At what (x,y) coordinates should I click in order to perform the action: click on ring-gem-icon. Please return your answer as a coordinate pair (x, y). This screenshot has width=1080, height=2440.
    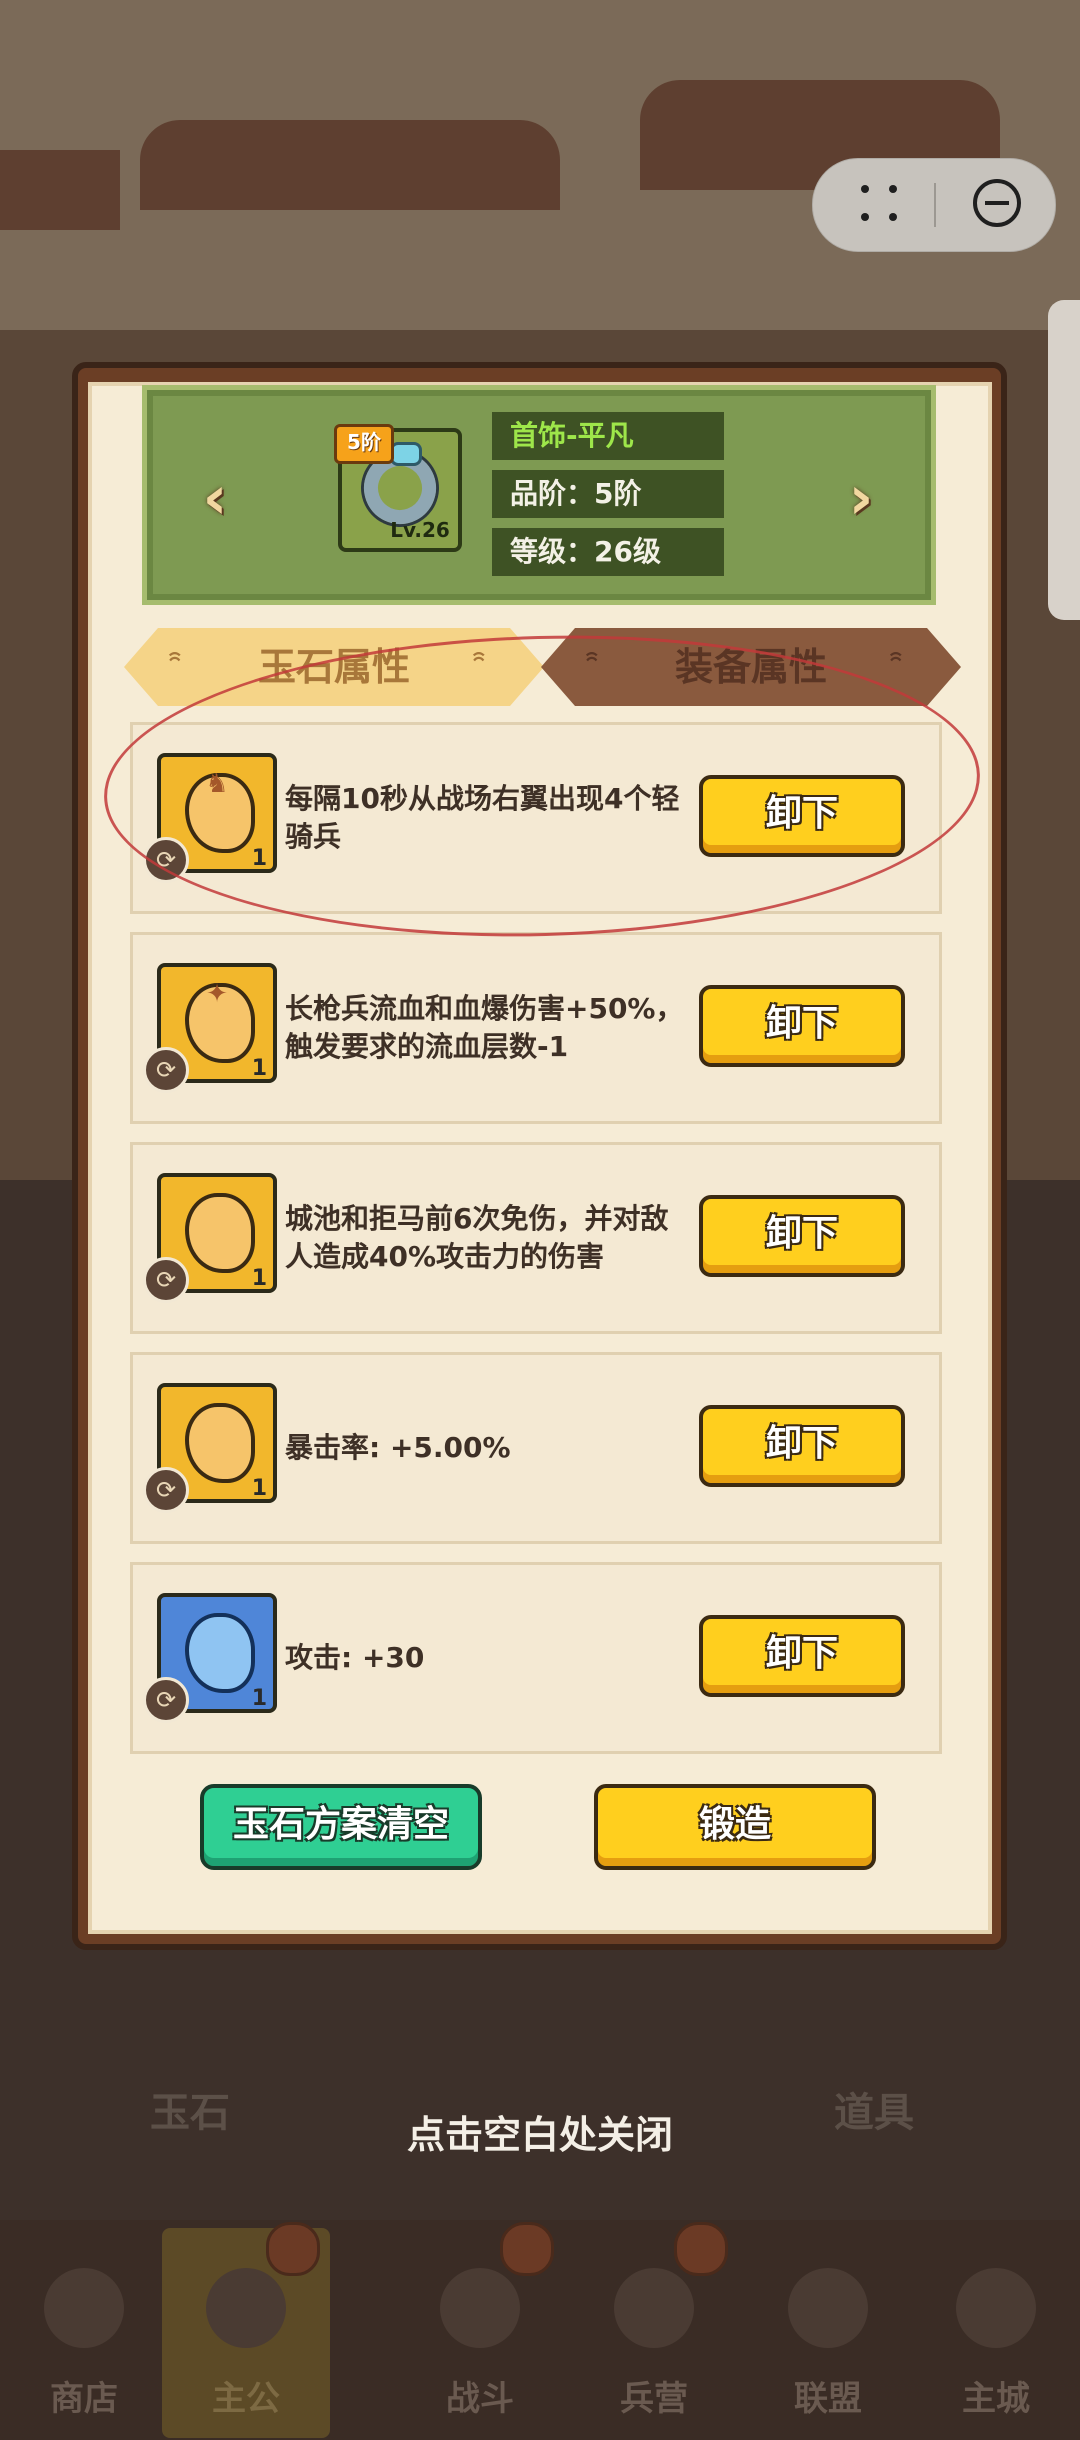
    Looking at the image, I should click on (406, 454).